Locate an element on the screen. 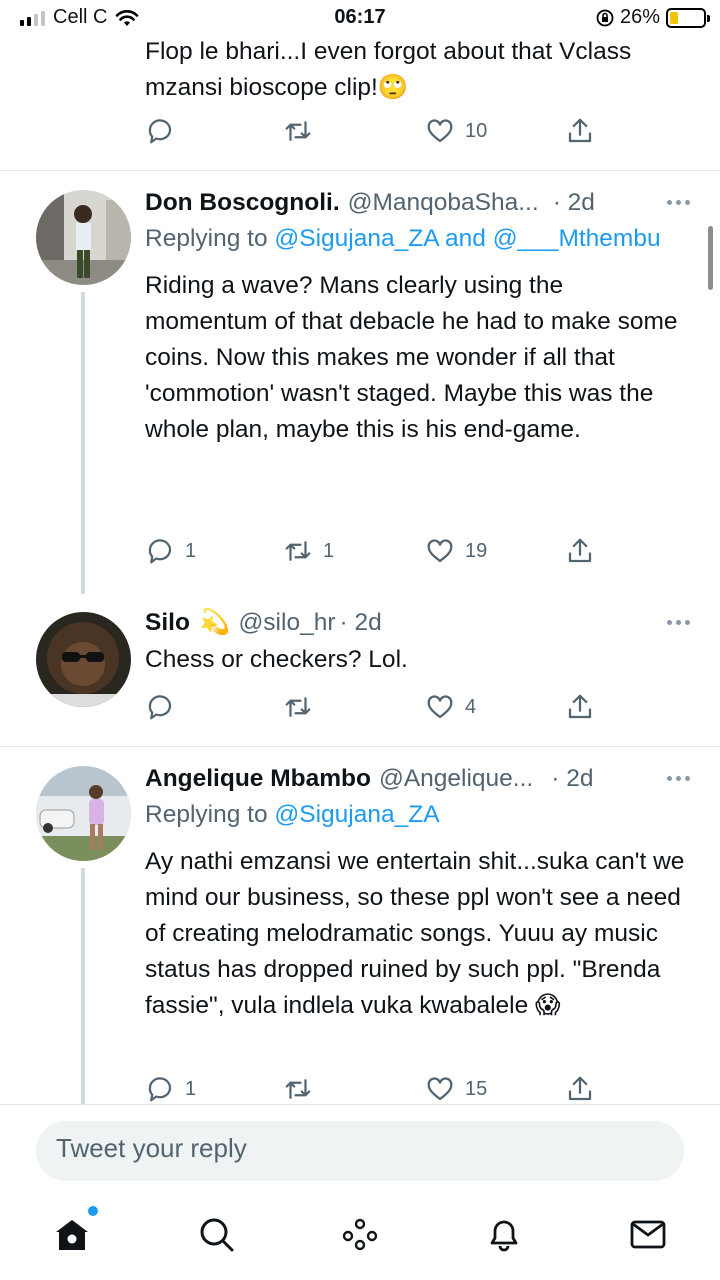 The height and width of the screenshot is (1280, 720). tab-home is located at coordinates (75, 1230).